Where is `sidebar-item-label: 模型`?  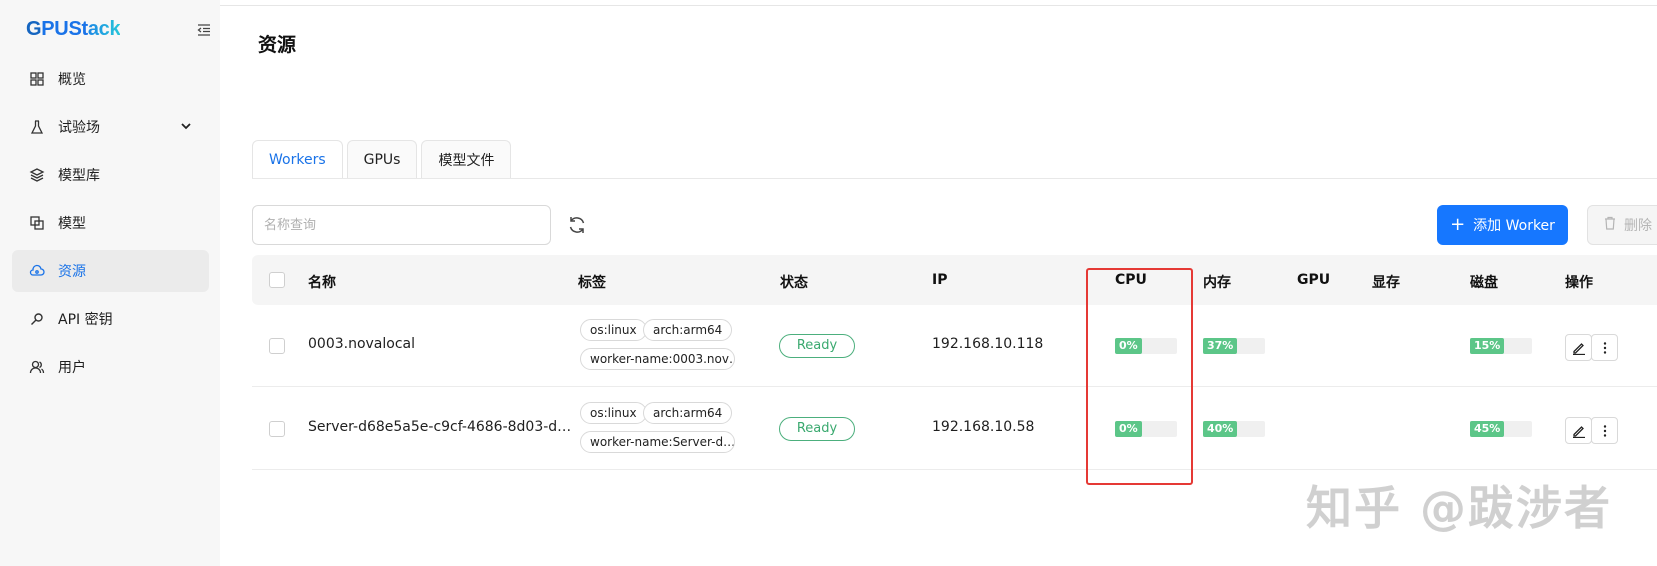
sidebar-item-label: 模型 is located at coordinates (72, 224).